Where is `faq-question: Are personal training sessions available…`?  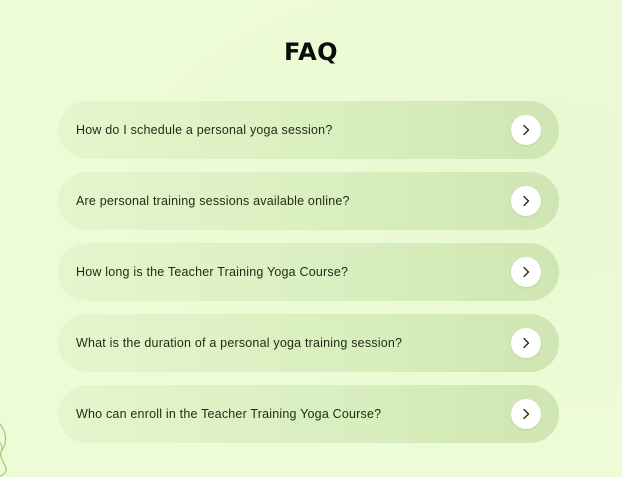
faq-question: Are personal training sessions available… is located at coordinates (213, 201).